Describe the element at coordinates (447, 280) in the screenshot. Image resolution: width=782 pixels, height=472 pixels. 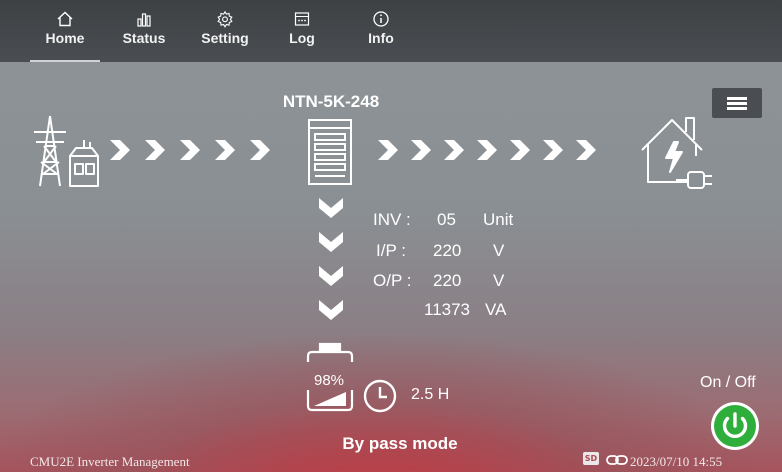
I see `output-voltage-value: 220` at that location.